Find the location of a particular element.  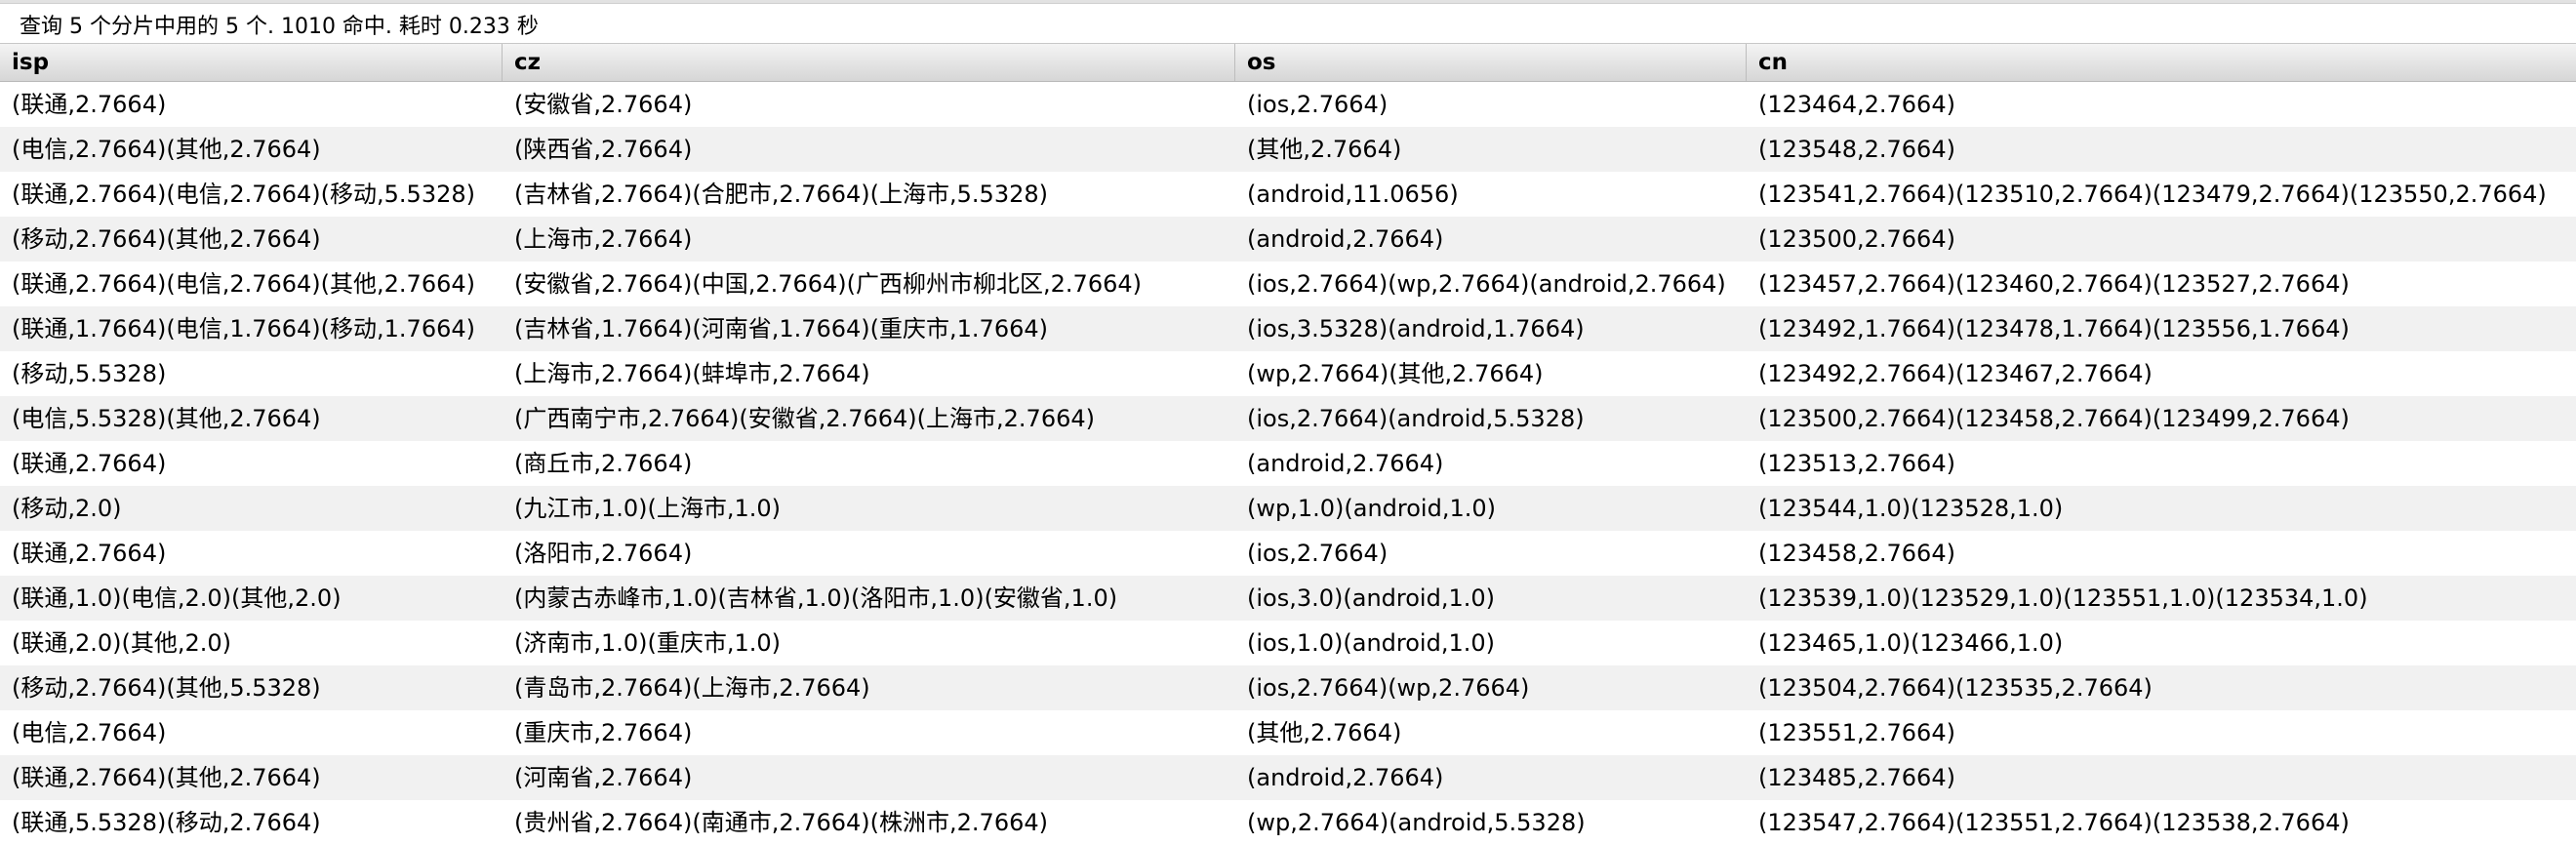

cell-cn: (123458,2.7664) is located at coordinates (1856, 554).